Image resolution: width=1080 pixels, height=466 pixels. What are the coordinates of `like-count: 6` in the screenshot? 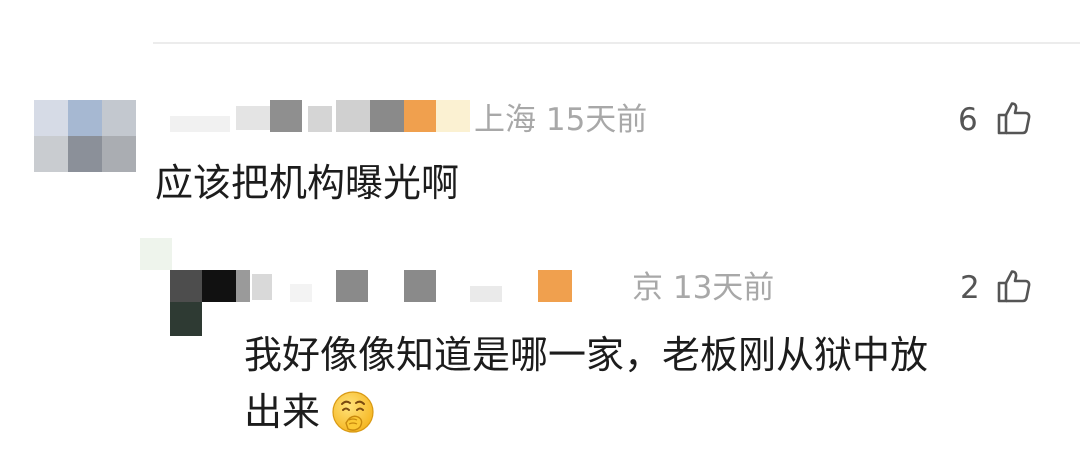 It's located at (968, 120).